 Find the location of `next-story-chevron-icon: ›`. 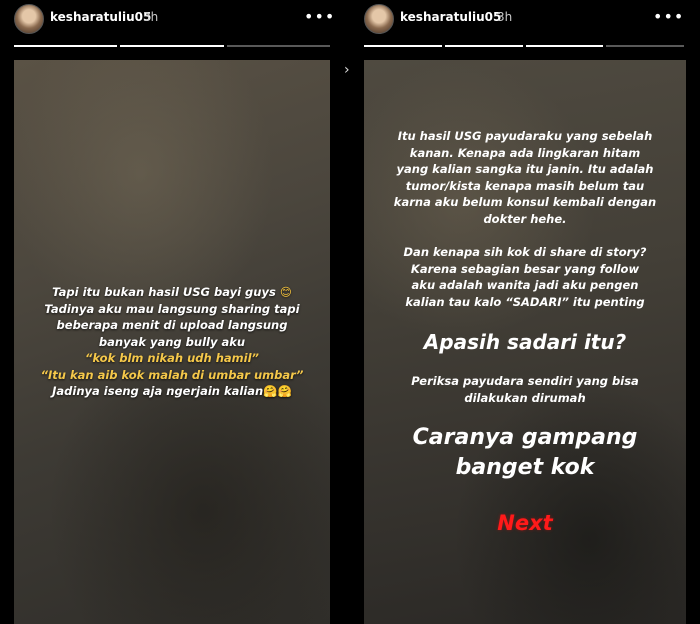

next-story-chevron-icon: › is located at coordinates (347, 70).